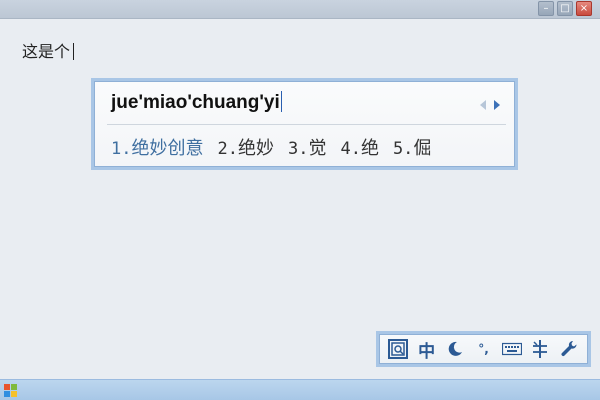 This screenshot has width=600, height=400. Describe the element at coordinates (300, 9) in the screenshot. I see `window-titlebar: – □ ×` at that location.